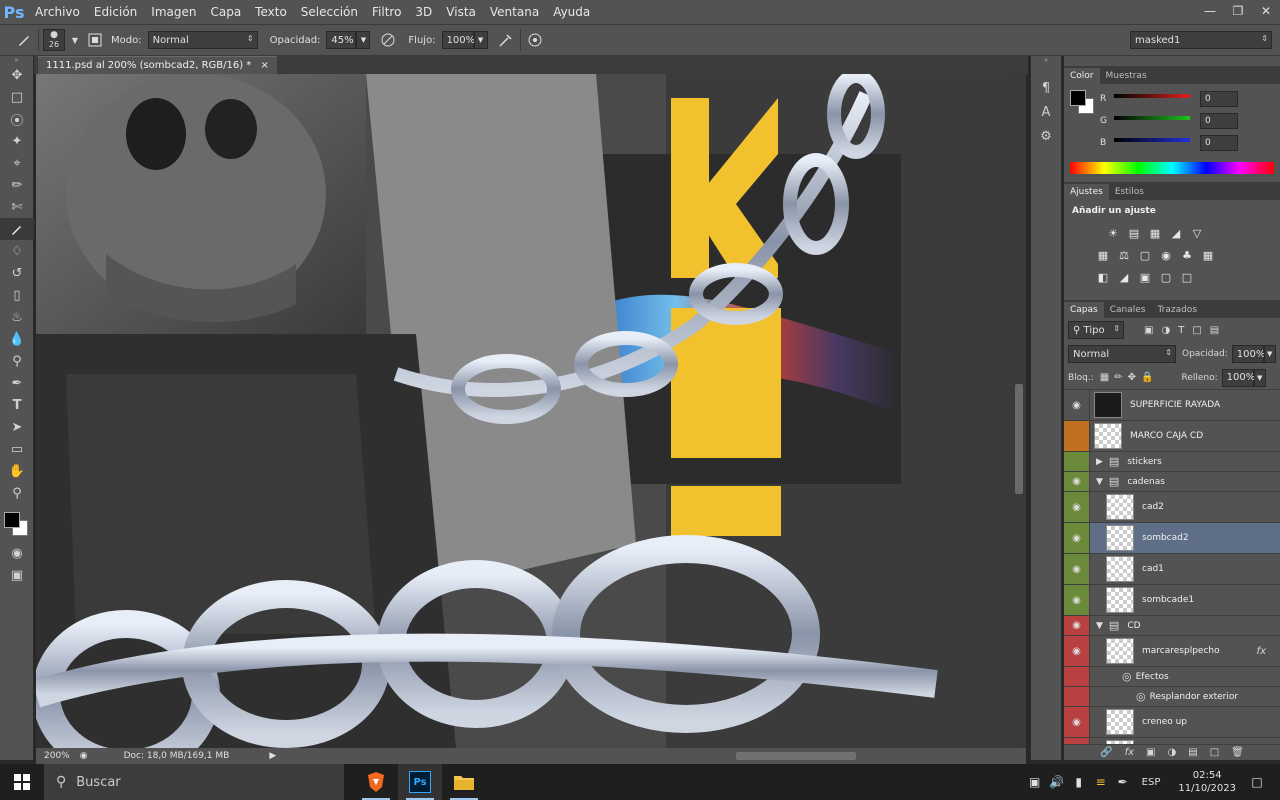  I want to click on menu-item-2: Imagen, so click(173, 12).